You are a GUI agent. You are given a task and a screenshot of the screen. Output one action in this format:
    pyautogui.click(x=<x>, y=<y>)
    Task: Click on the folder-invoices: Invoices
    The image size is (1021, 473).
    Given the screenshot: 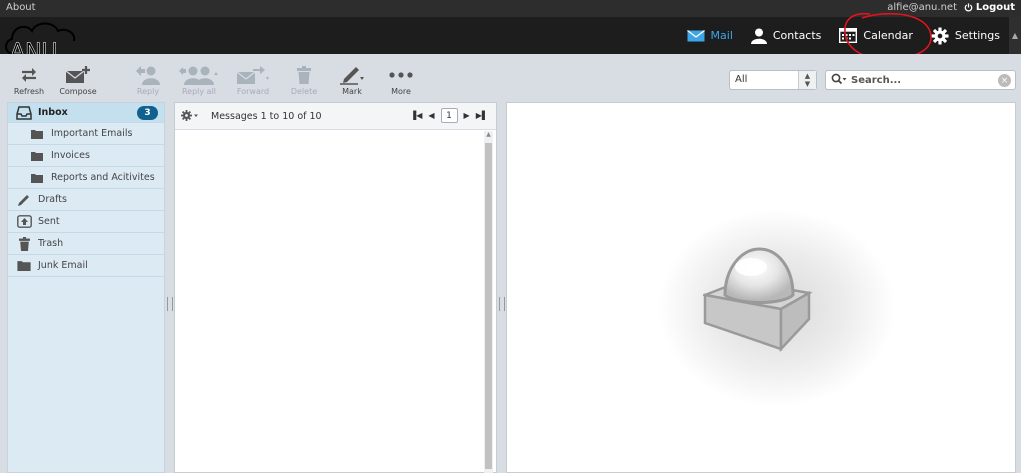 What is the action you would take?
    pyautogui.click(x=86, y=156)
    